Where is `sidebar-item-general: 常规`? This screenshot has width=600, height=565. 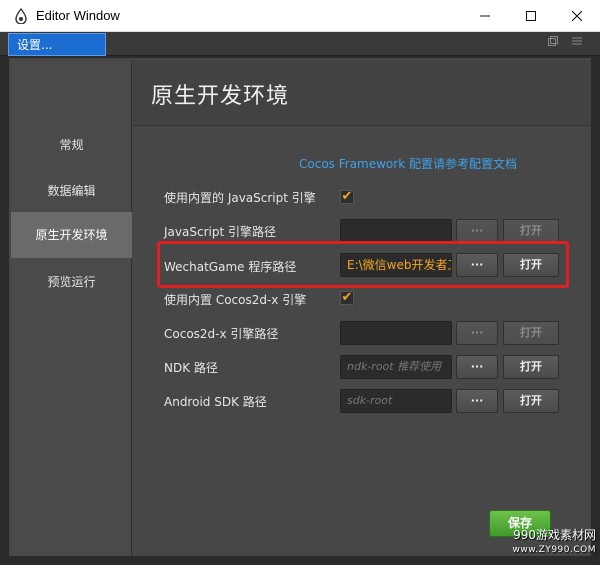 sidebar-item-general: 常规 is located at coordinates (71, 145).